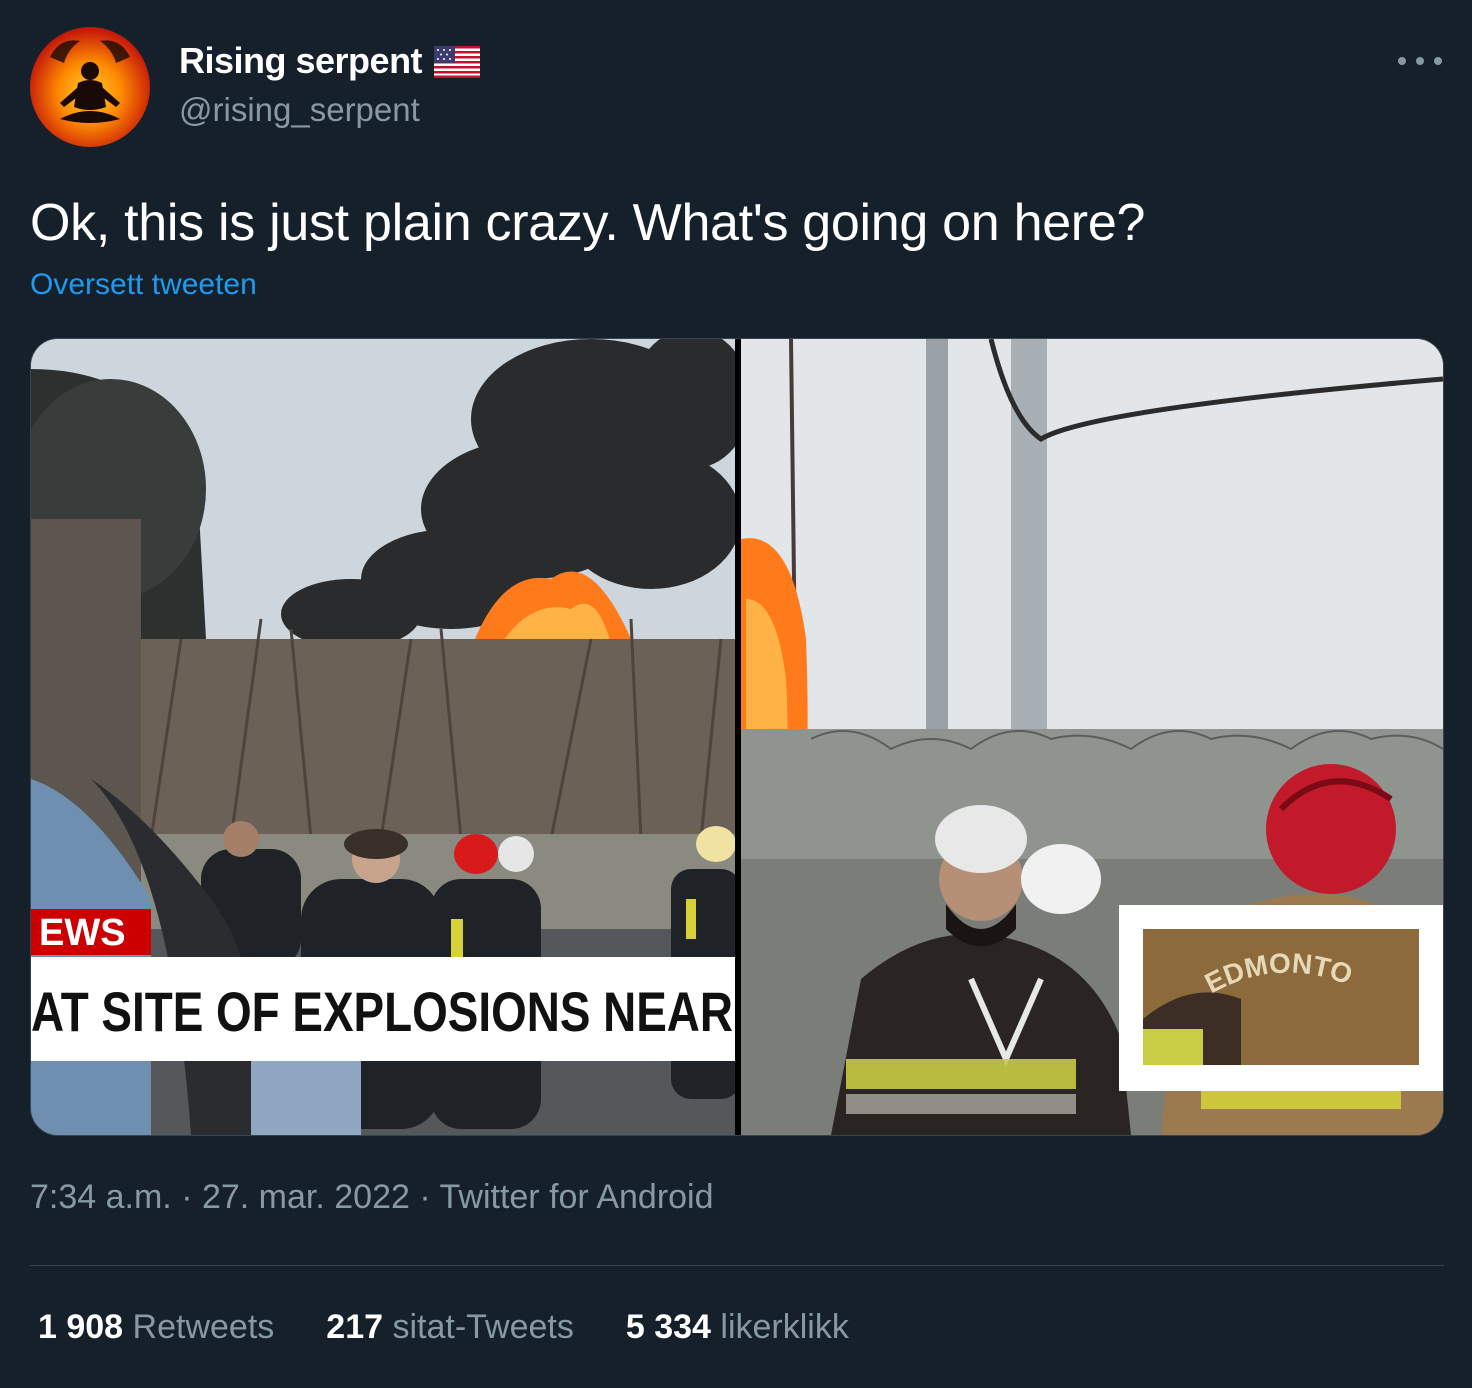 The height and width of the screenshot is (1388, 1472). Describe the element at coordinates (668, 1327) in the screenshot. I see `likes-count: 5 334` at that location.